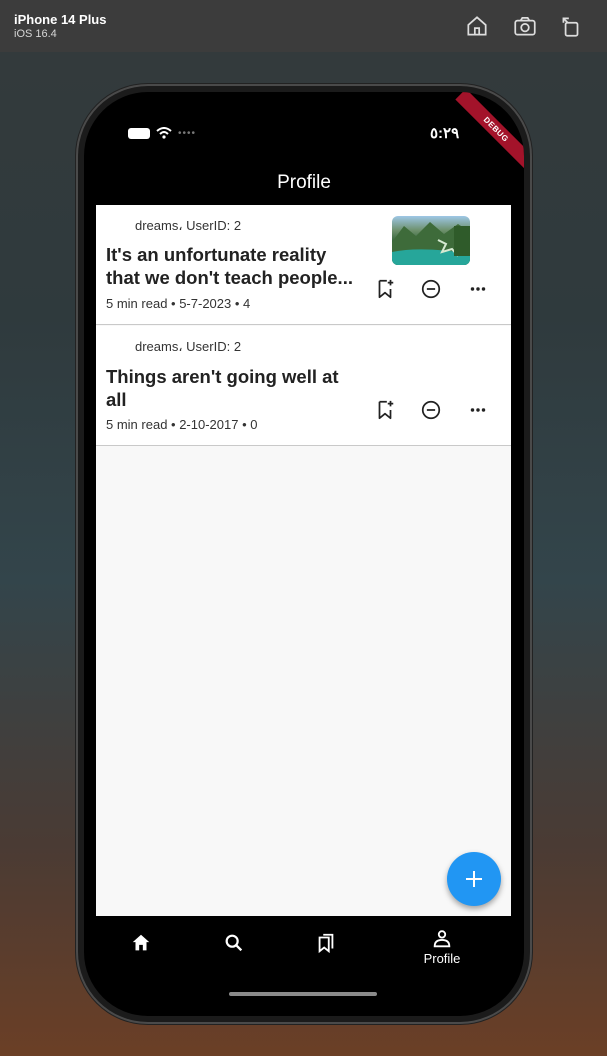 This screenshot has width=607, height=1056. What do you see at coordinates (442, 958) in the screenshot?
I see `nav-label-profile: Profile` at bounding box center [442, 958].